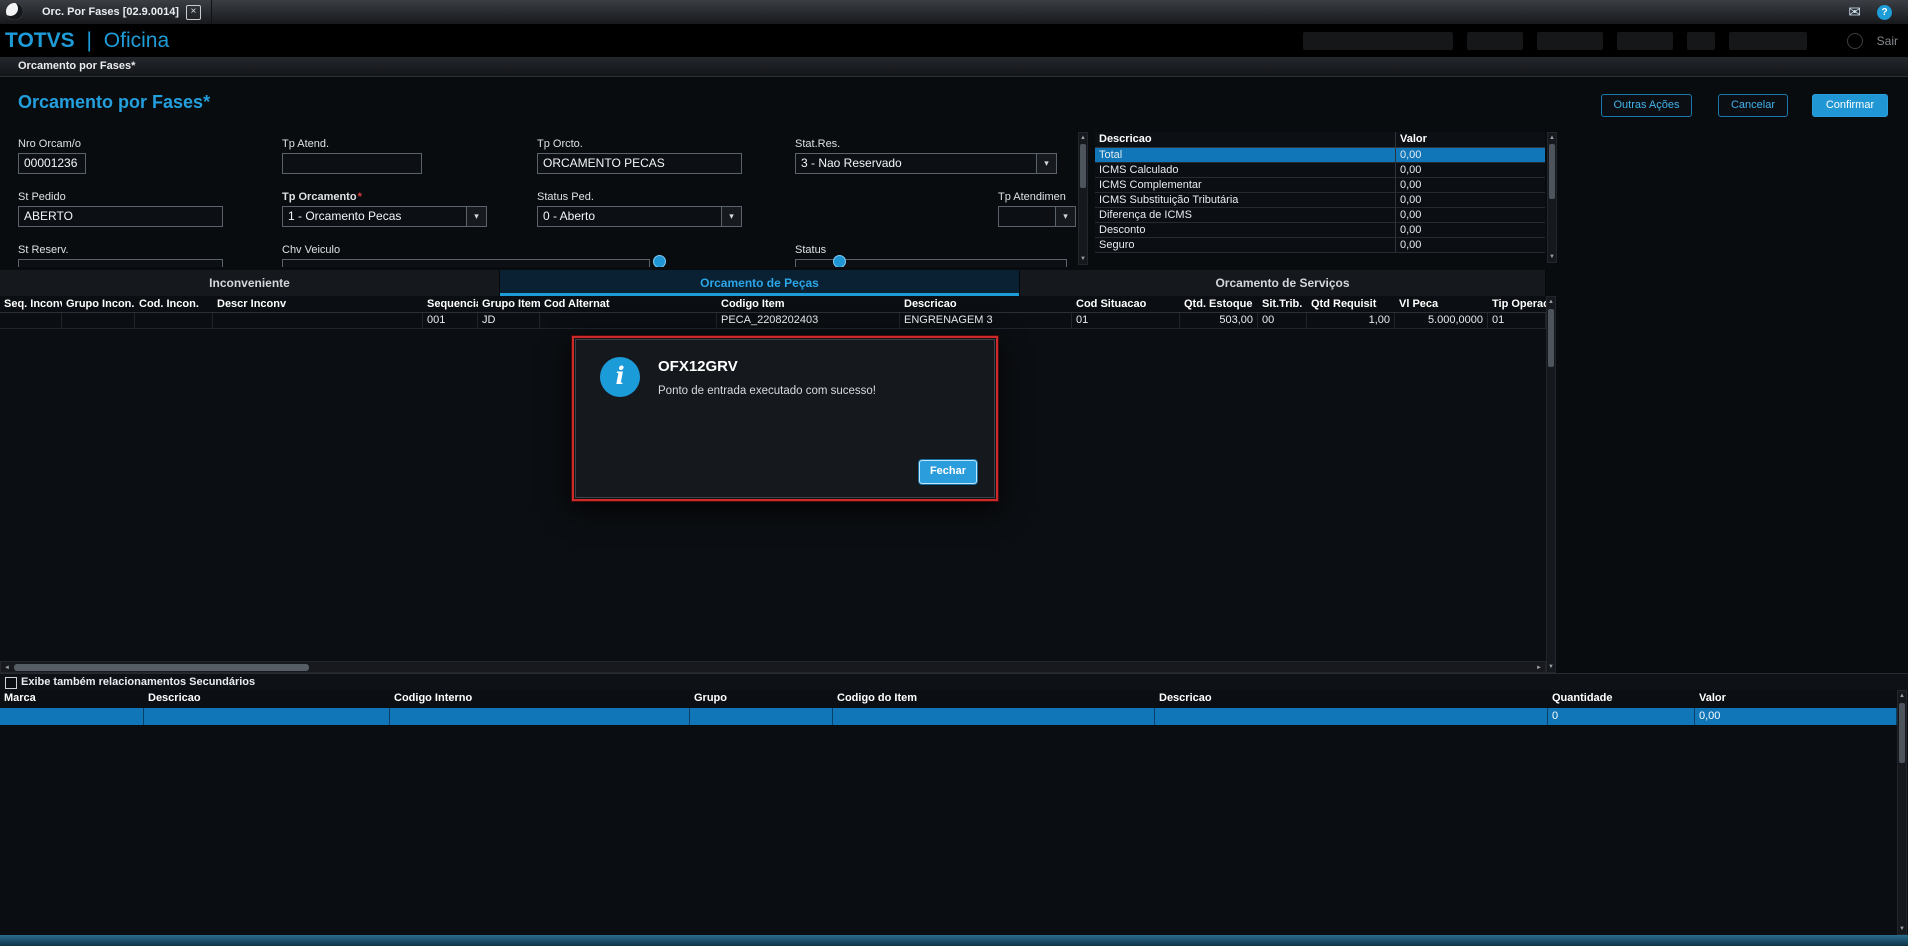  Describe the element at coordinates (954, 40) in the screenshot. I see `app-header: TOTVS | Oficina Sair` at that location.